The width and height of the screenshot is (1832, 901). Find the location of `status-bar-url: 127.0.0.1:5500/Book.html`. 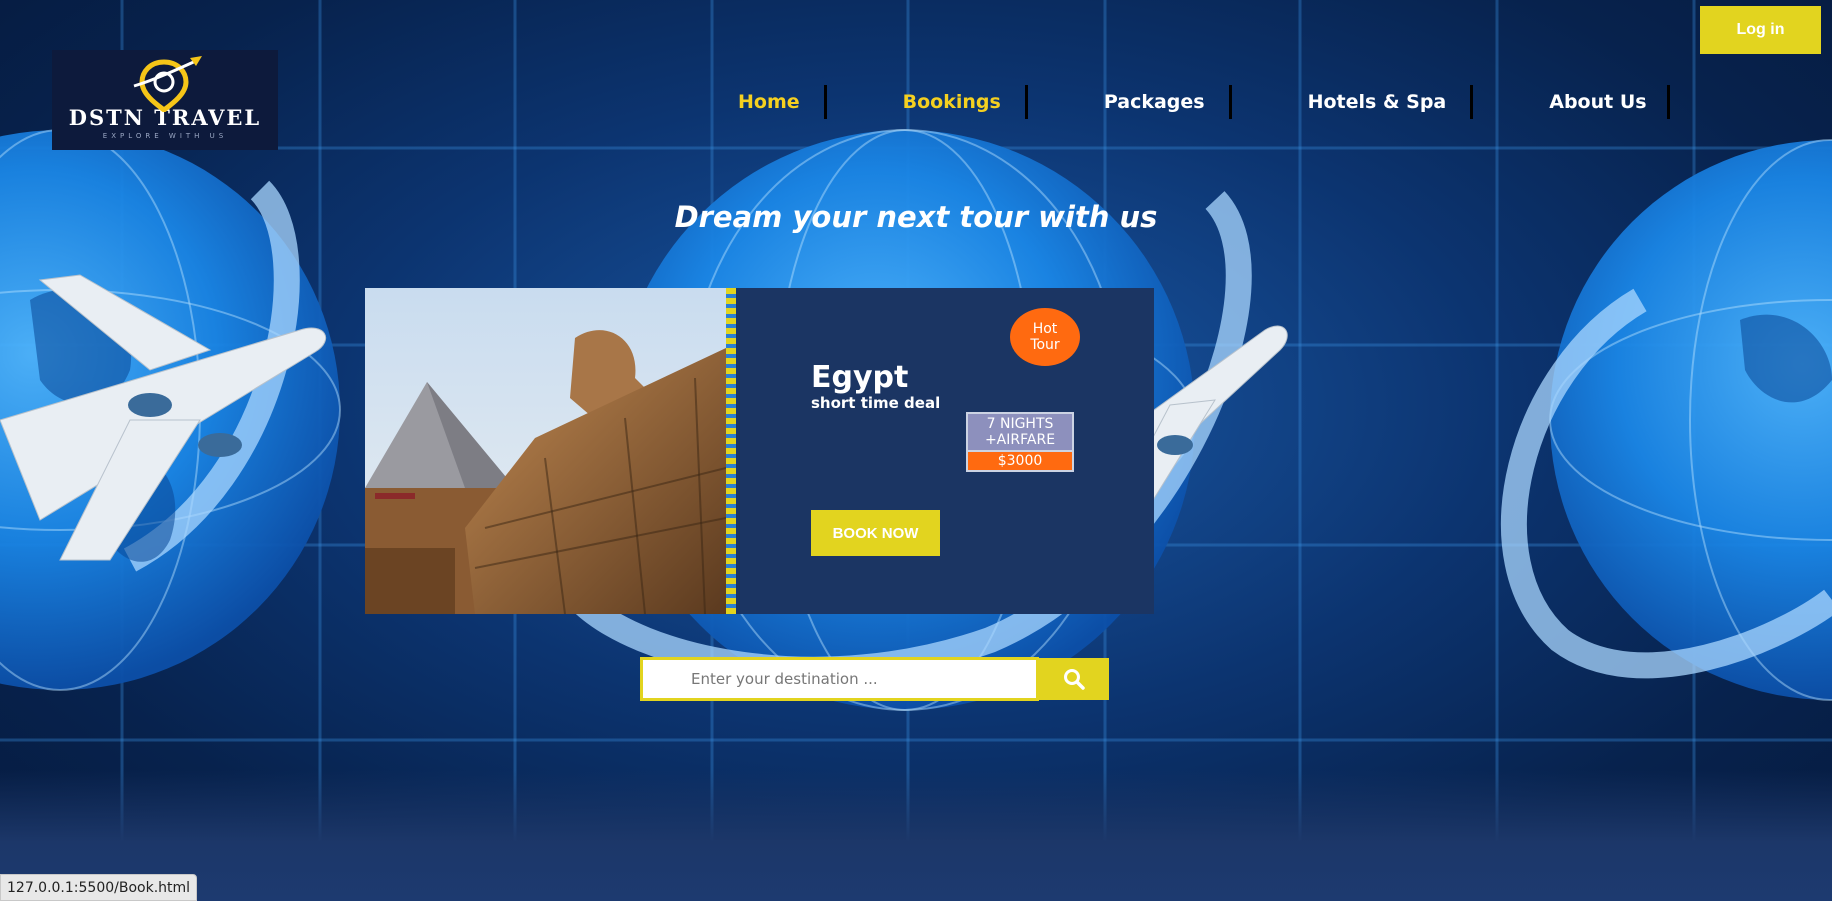

status-bar-url: 127.0.0.1:5500/Book.html is located at coordinates (99, 887).